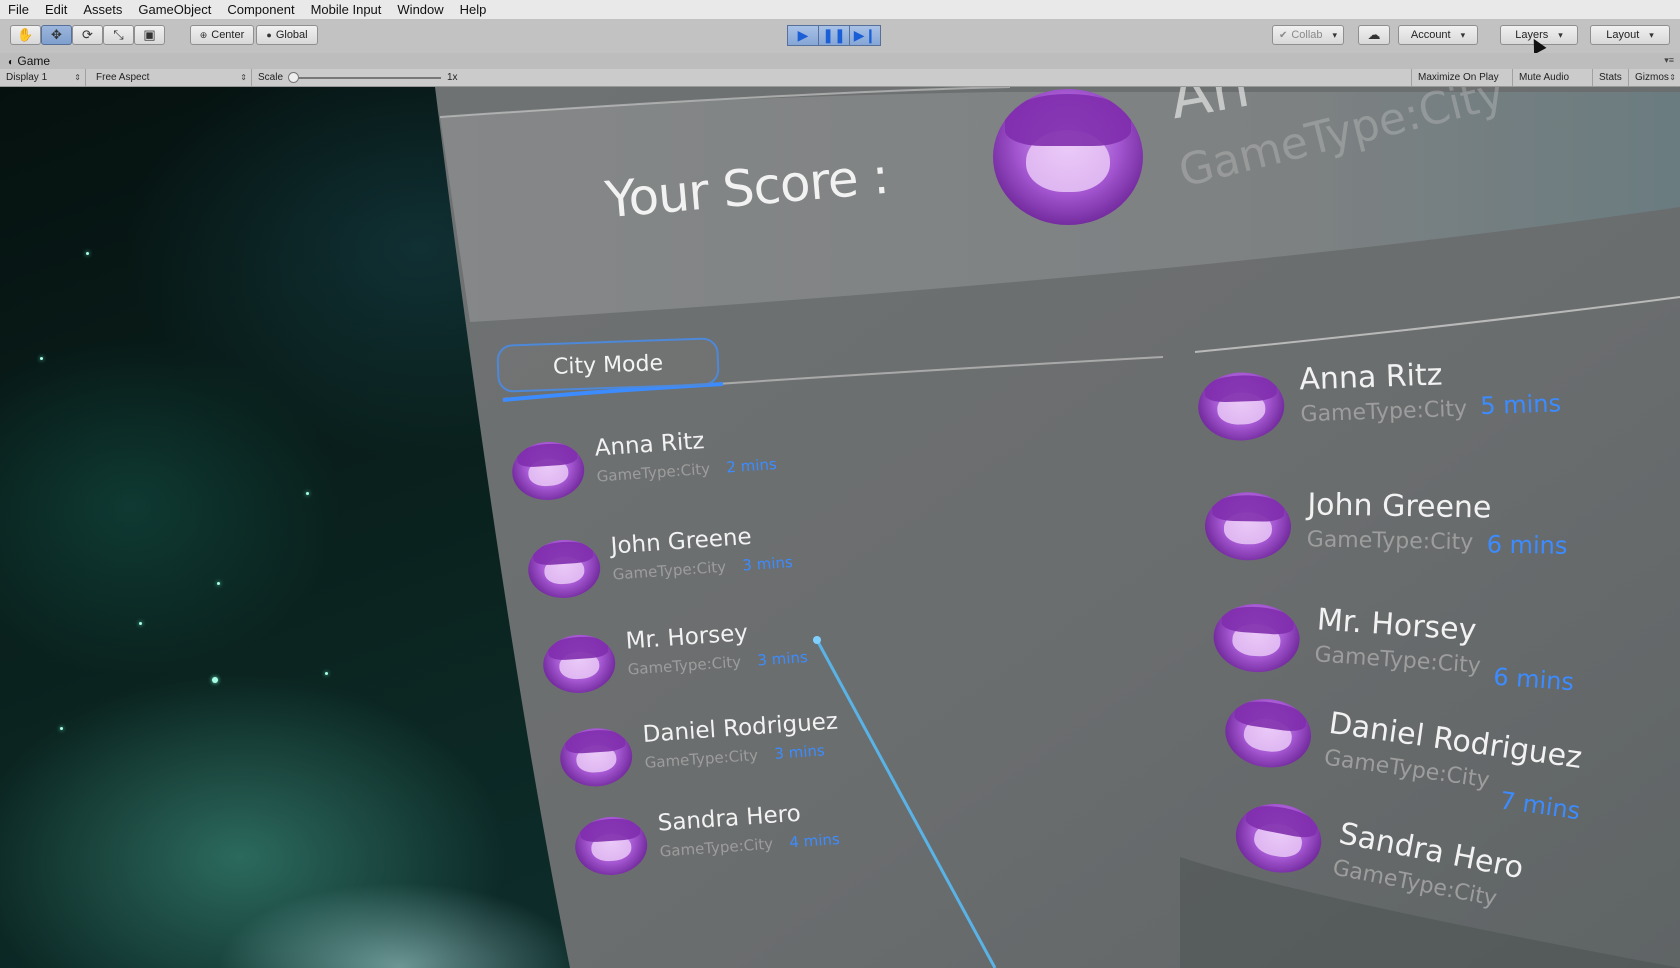 Image resolution: width=1680 pixels, height=968 pixels. I want to click on display-select: Display 1, so click(43, 77).